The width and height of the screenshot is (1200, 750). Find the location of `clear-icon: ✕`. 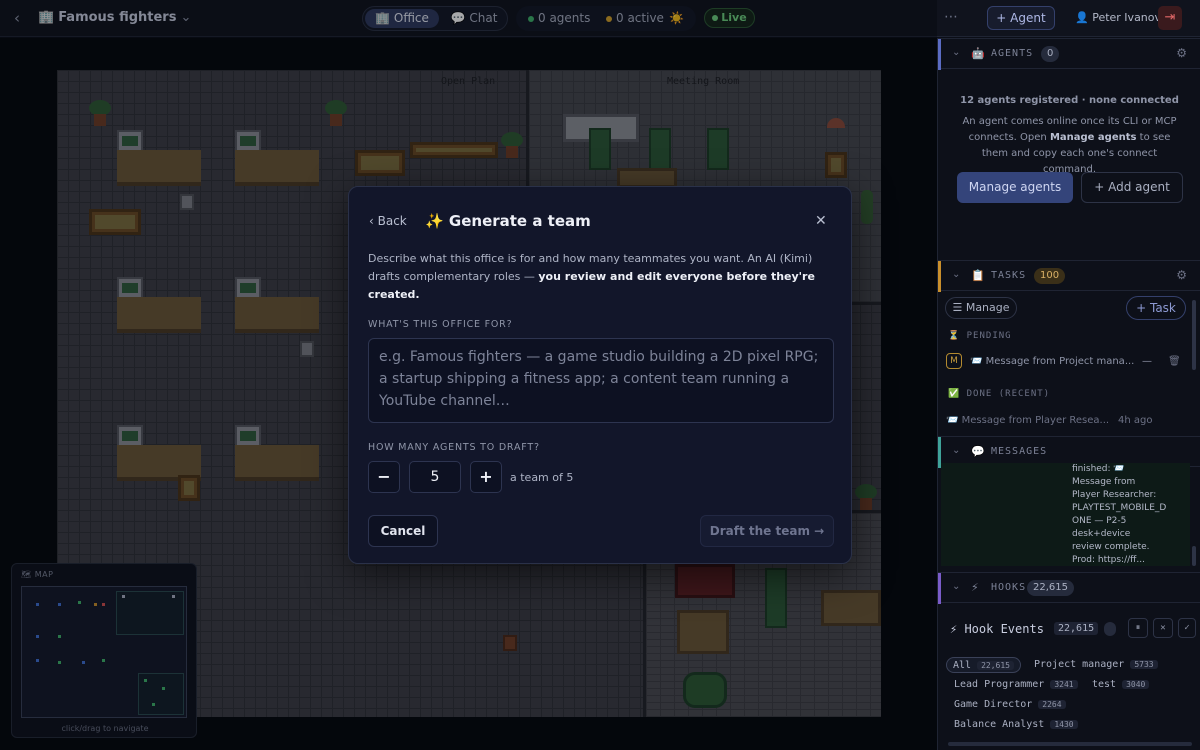

clear-icon: ✕ is located at coordinates (1163, 628).